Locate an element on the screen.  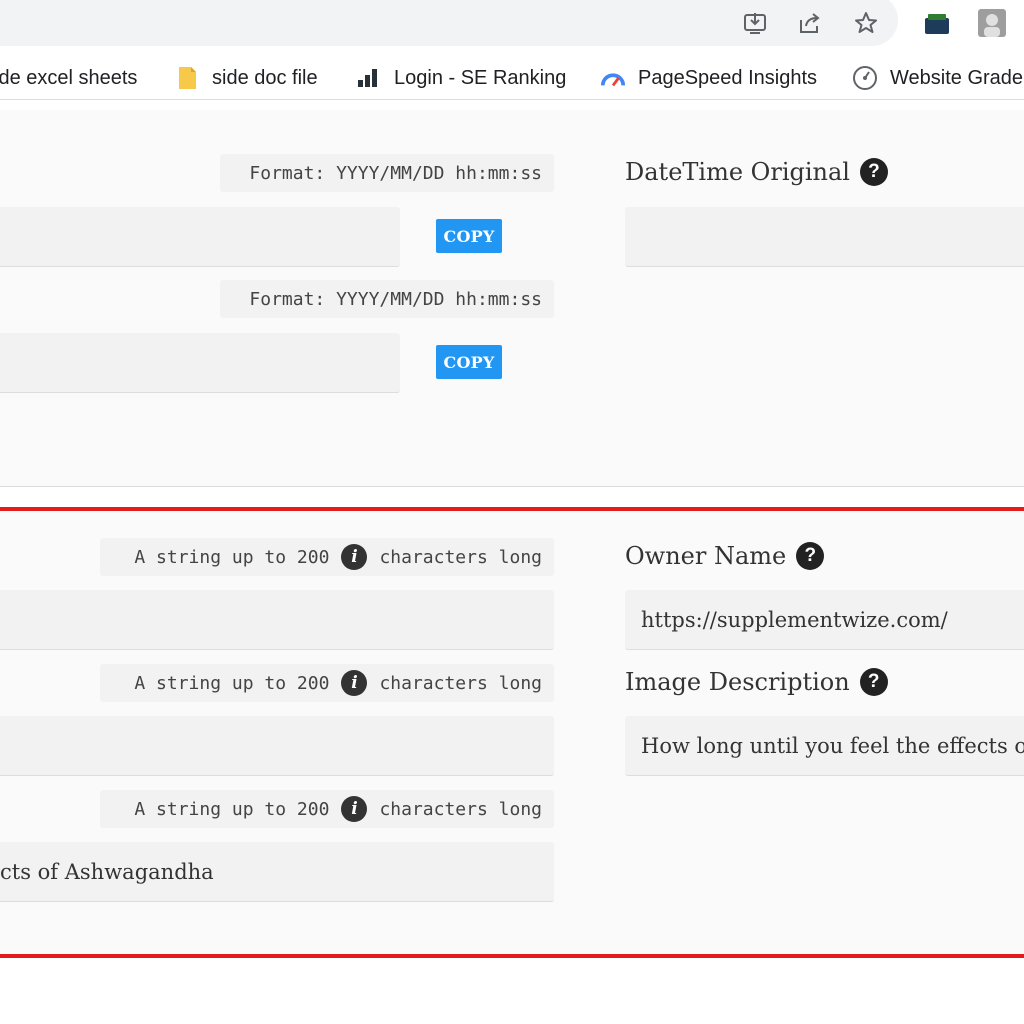
section-gap is located at coordinates (512, 497).